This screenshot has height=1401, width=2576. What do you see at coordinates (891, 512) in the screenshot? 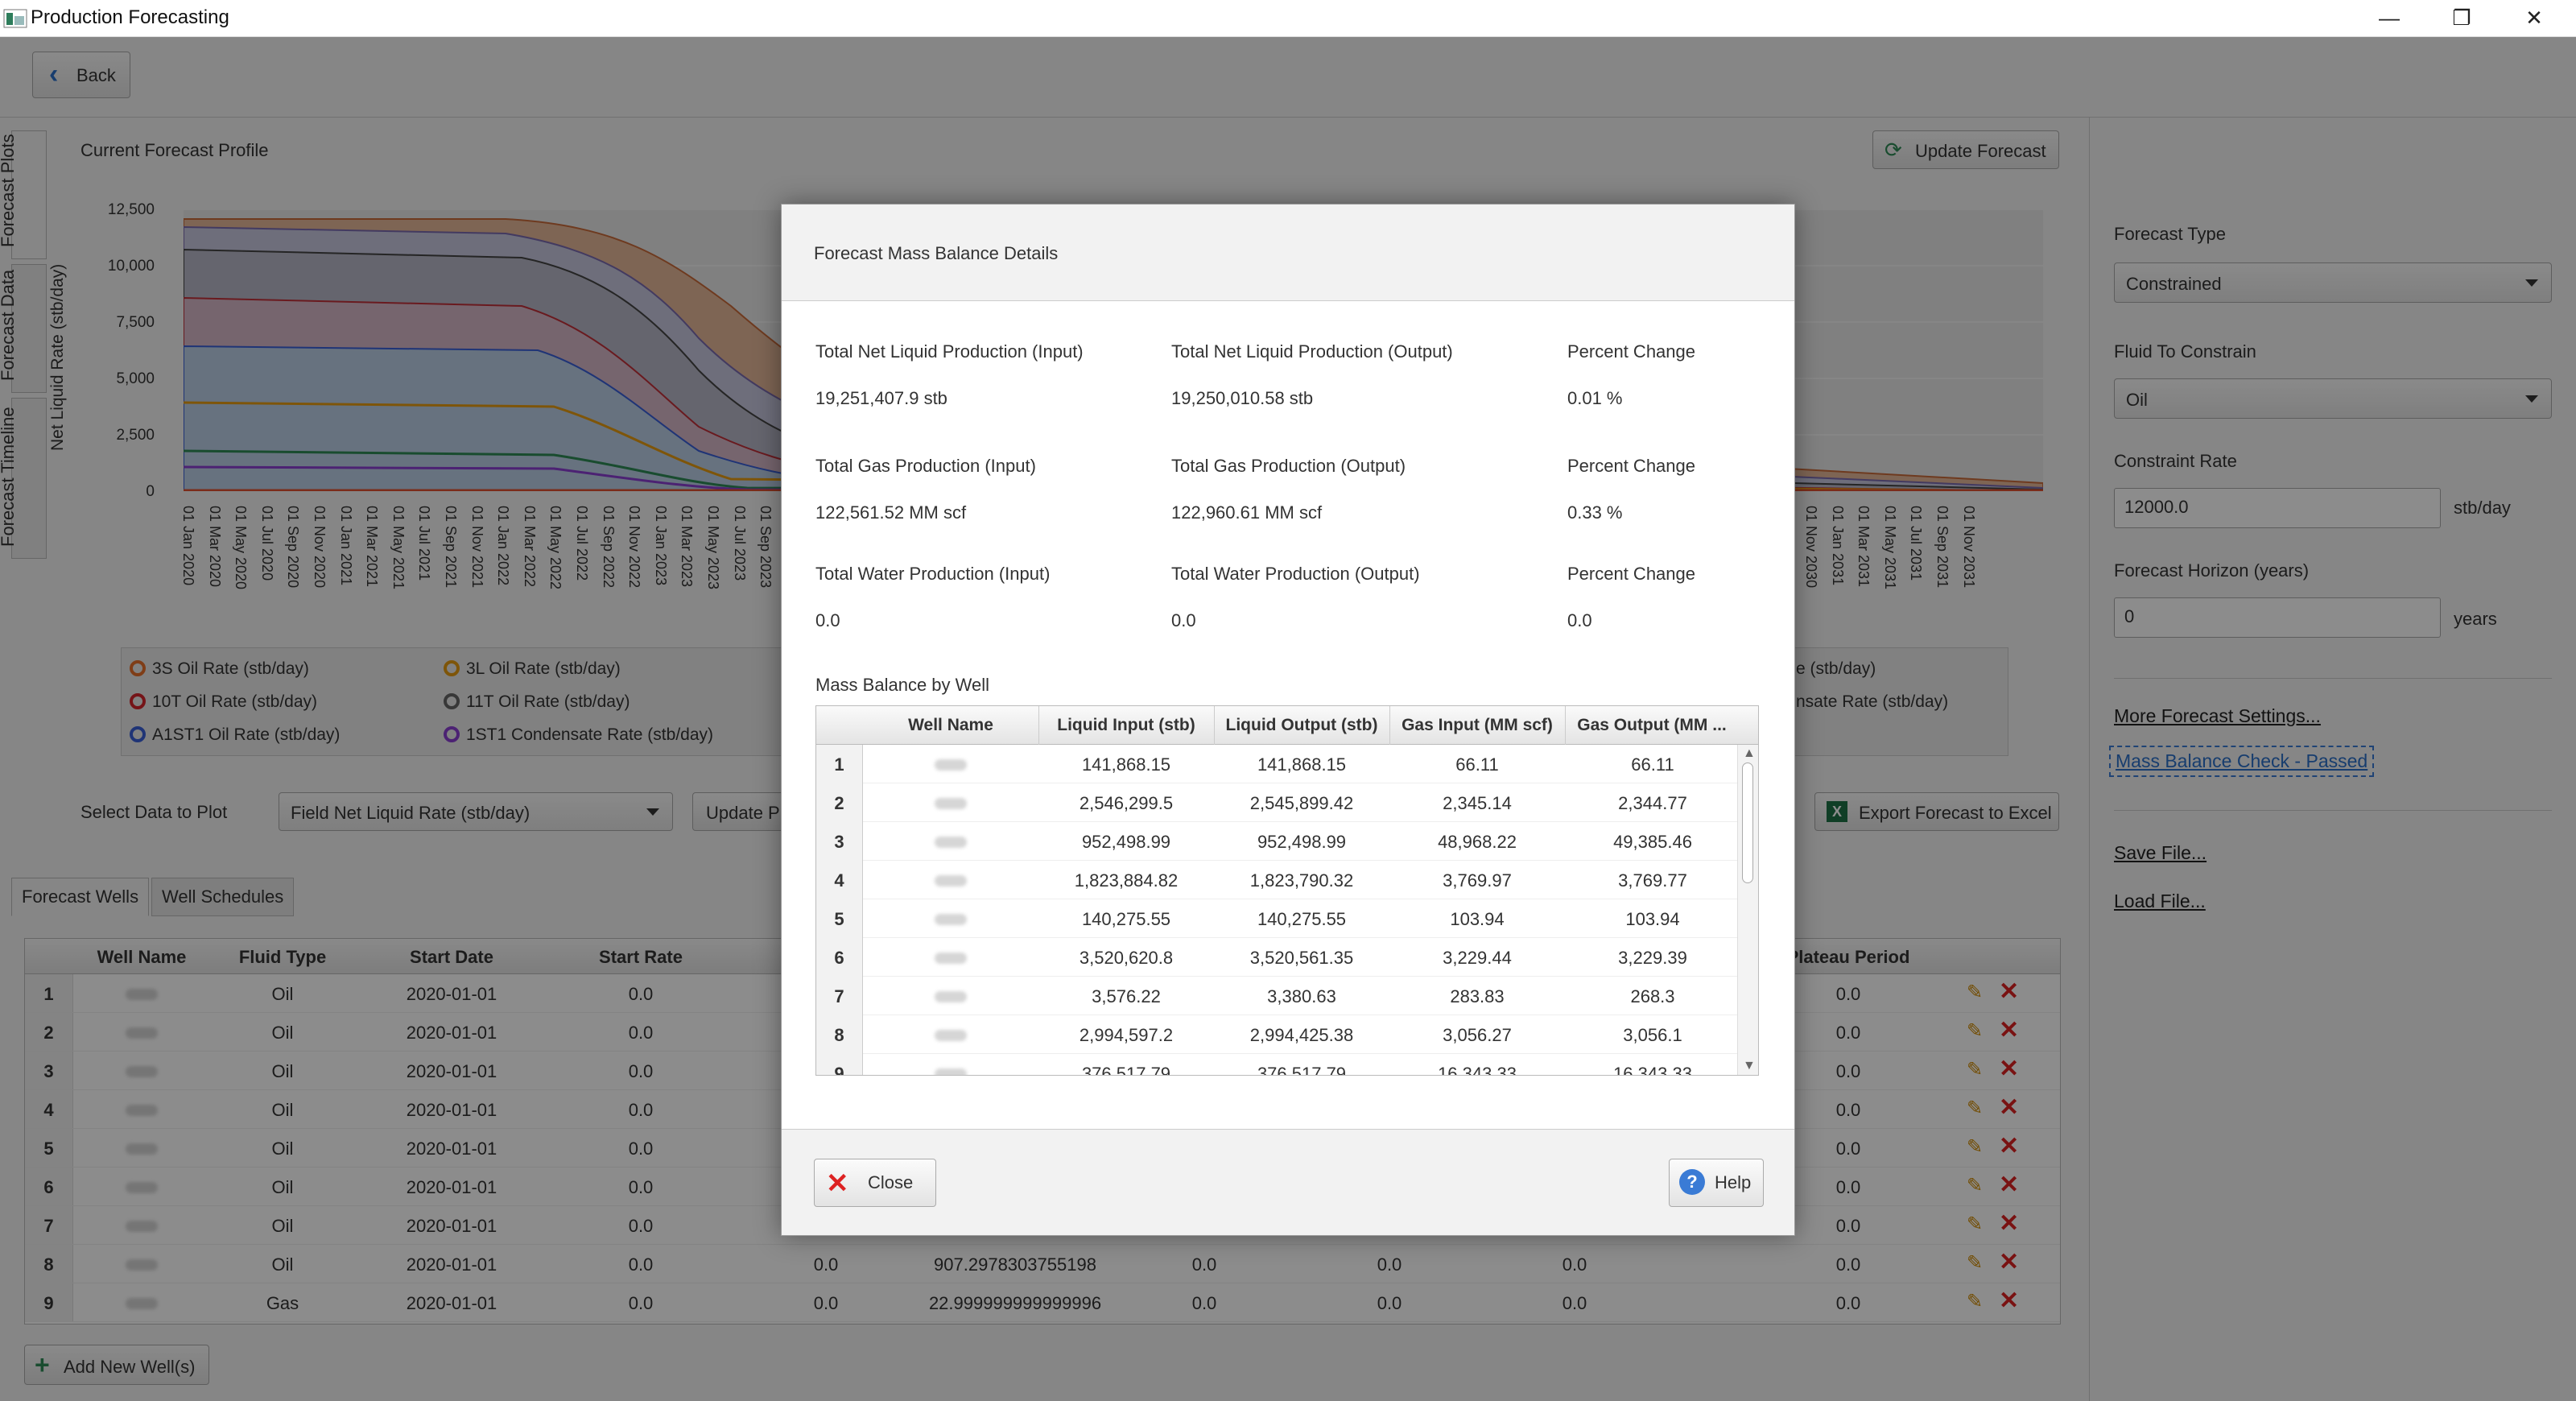
I see `gas-input-value: 122,561.52 MM scf` at bounding box center [891, 512].